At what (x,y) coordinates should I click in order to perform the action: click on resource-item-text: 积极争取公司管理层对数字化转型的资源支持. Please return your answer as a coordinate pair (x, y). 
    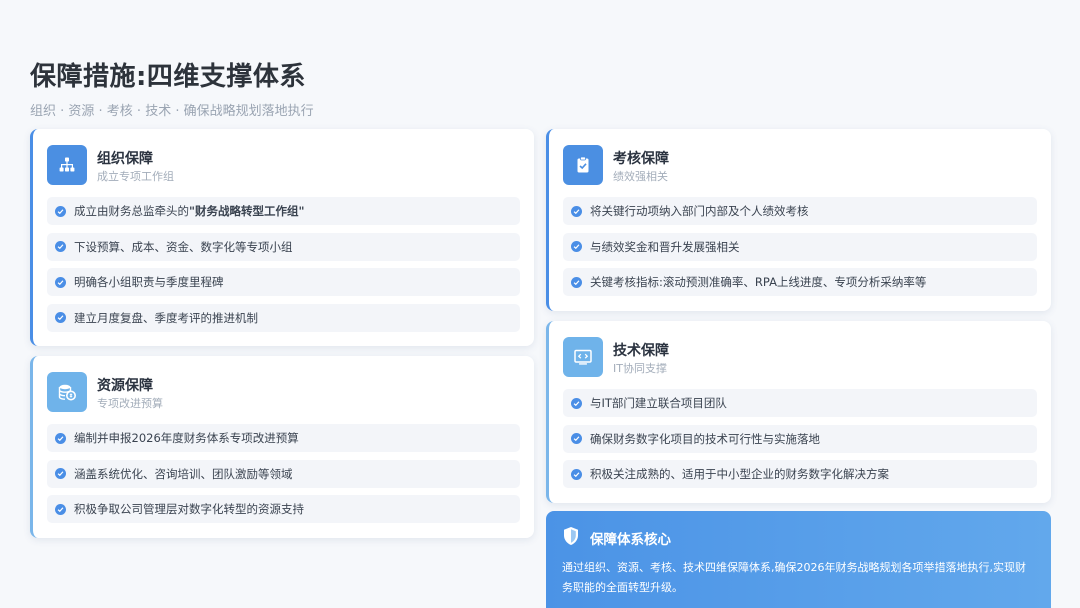
    Looking at the image, I should click on (189, 509).